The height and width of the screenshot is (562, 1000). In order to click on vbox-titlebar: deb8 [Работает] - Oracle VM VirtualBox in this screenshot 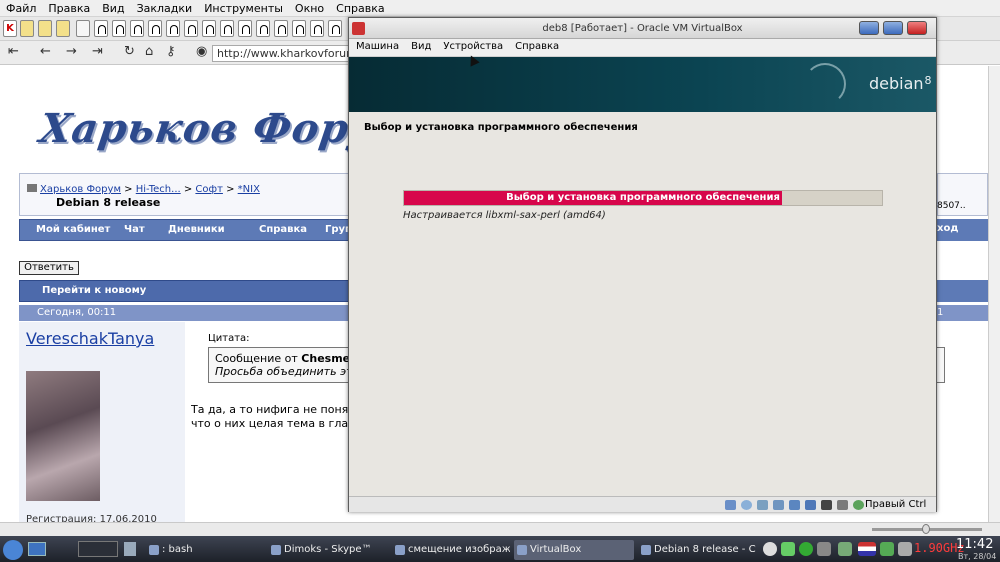, I will do `click(642, 28)`.